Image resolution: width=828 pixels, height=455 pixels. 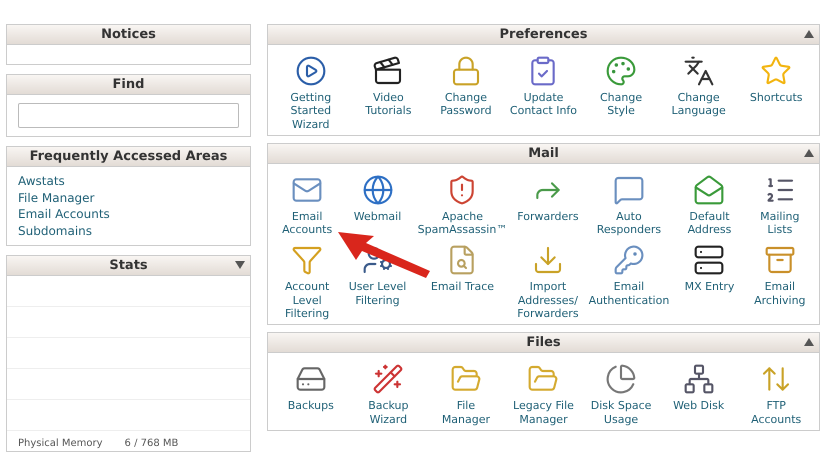 I want to click on feature-link: Getting Started Wizard, so click(x=311, y=91).